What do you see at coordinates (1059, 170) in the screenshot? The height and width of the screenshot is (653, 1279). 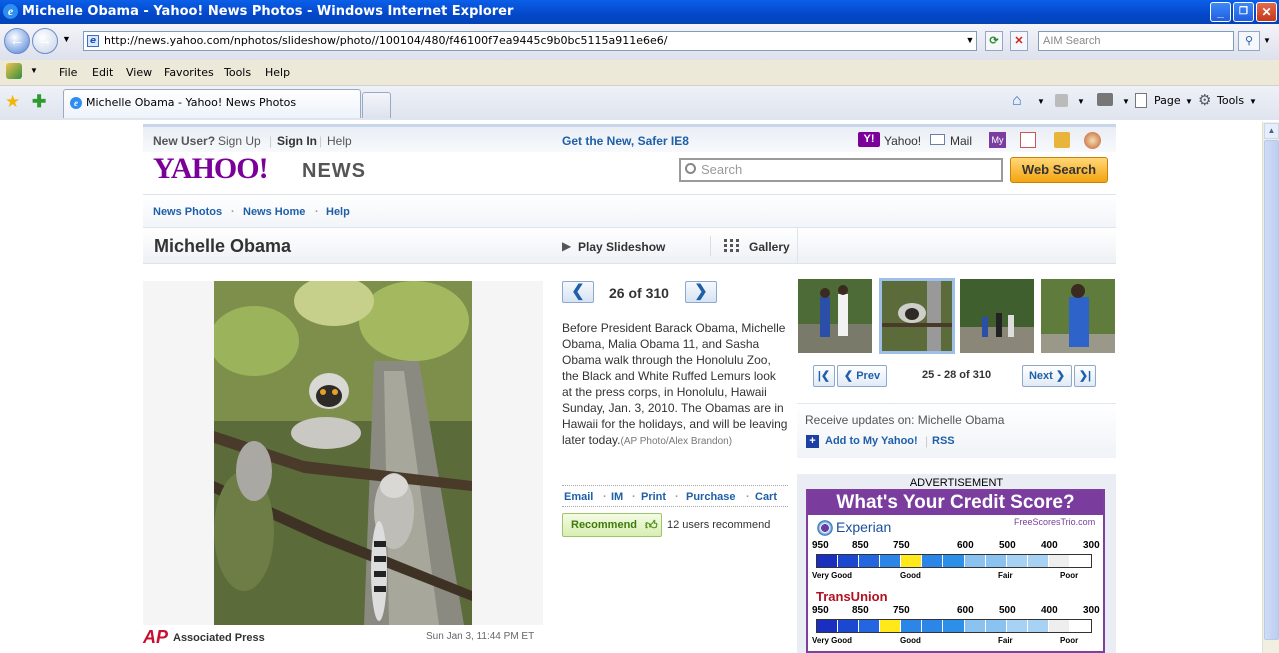 I see `web-search-button: Web Search` at bounding box center [1059, 170].